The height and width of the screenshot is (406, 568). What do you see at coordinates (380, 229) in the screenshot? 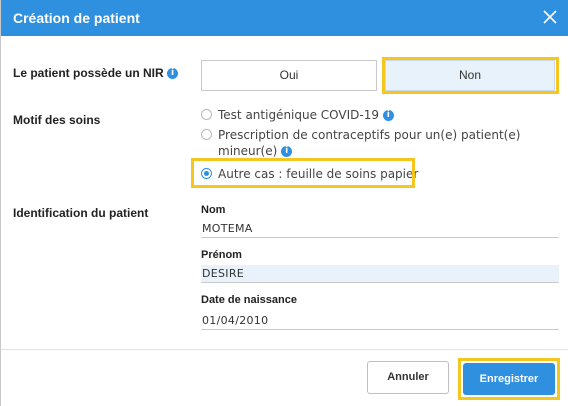
I see `nom-field: MOTEMA` at bounding box center [380, 229].